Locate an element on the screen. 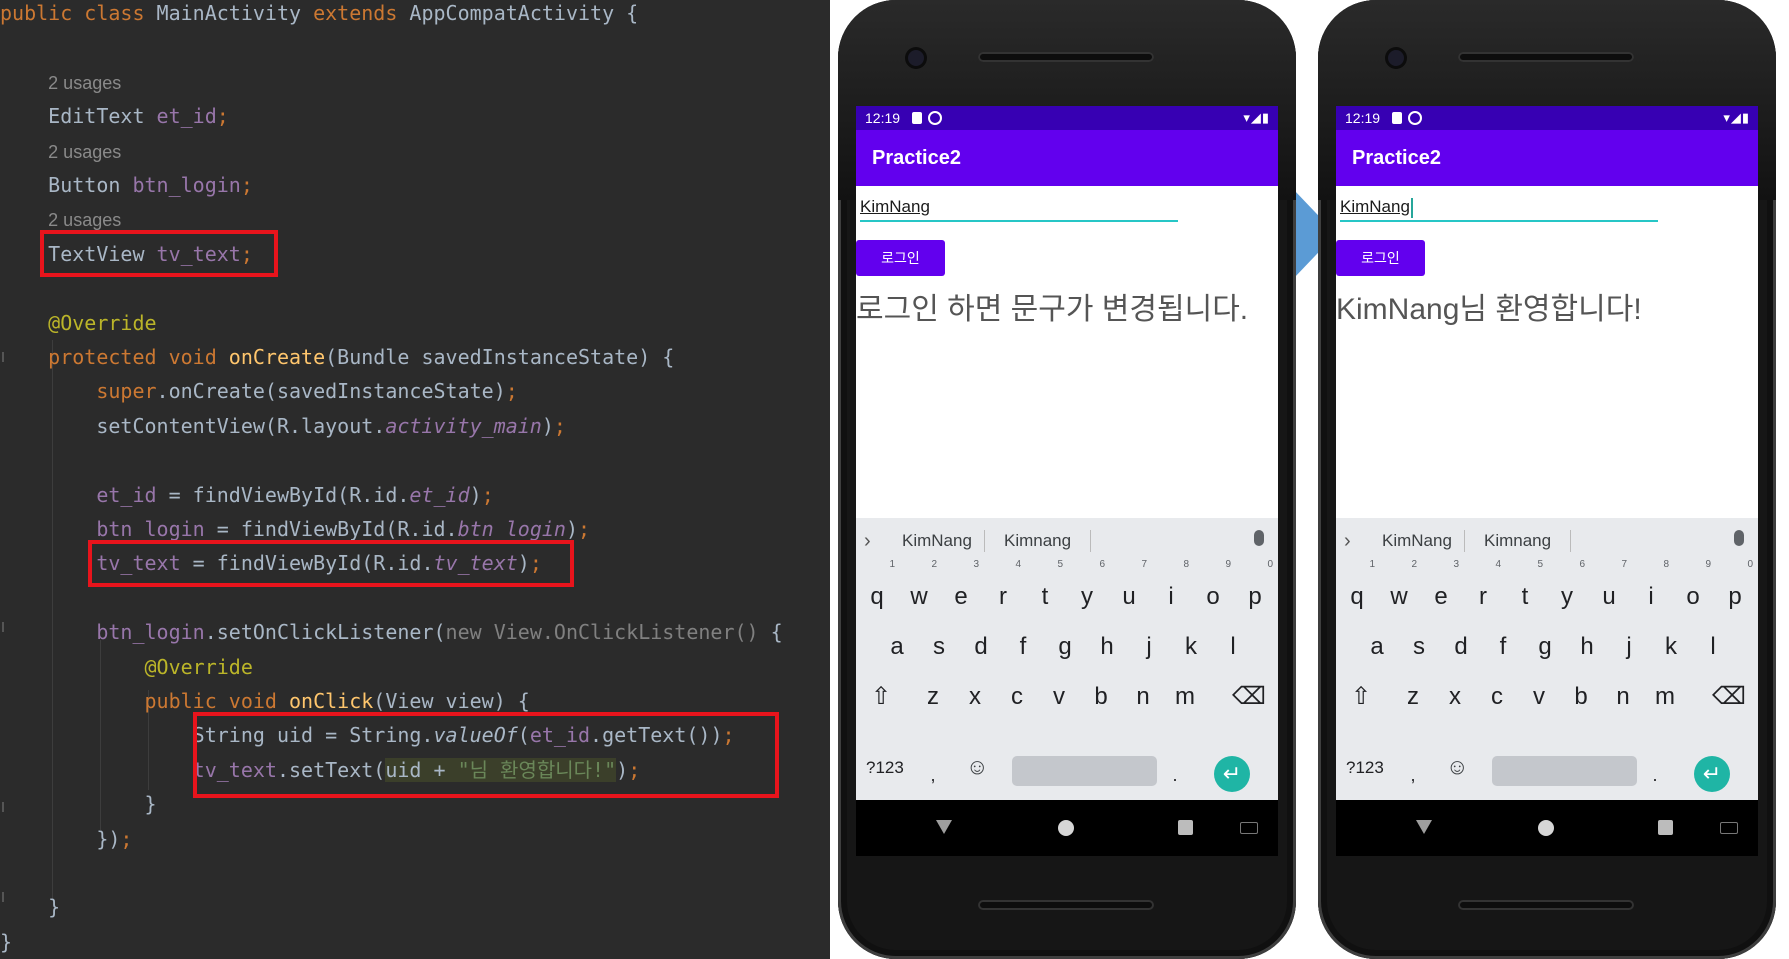 The width and height of the screenshot is (1789, 959). app-title: Practice2 is located at coordinates (1396, 158).